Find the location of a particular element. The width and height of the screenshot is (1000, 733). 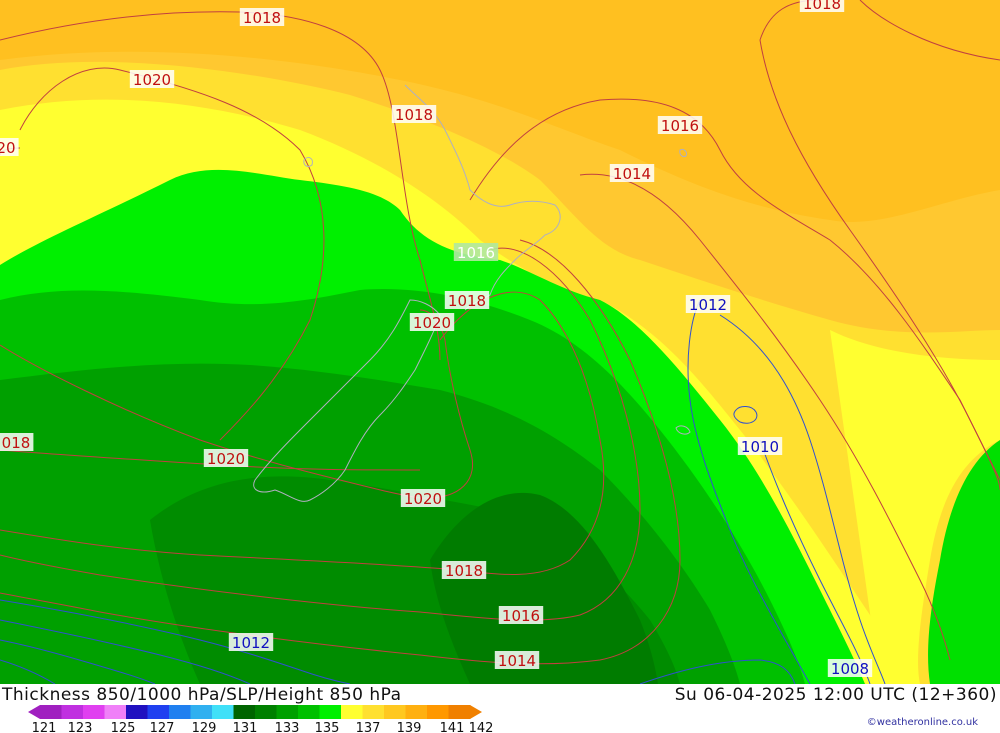

legend-tick-label: 135 is located at coordinates (327, 727).